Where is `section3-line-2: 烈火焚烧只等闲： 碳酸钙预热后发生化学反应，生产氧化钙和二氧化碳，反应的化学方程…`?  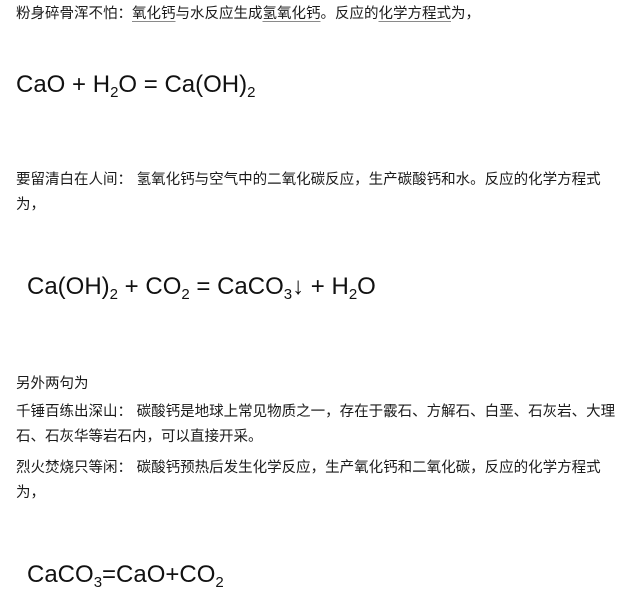
section3-line-2: 烈火焚烧只等闲： 碳酸钙预热后发生化学反应，生产氧化钙和二氧化碳，反应的化学方程… is located at coordinates (308, 480).